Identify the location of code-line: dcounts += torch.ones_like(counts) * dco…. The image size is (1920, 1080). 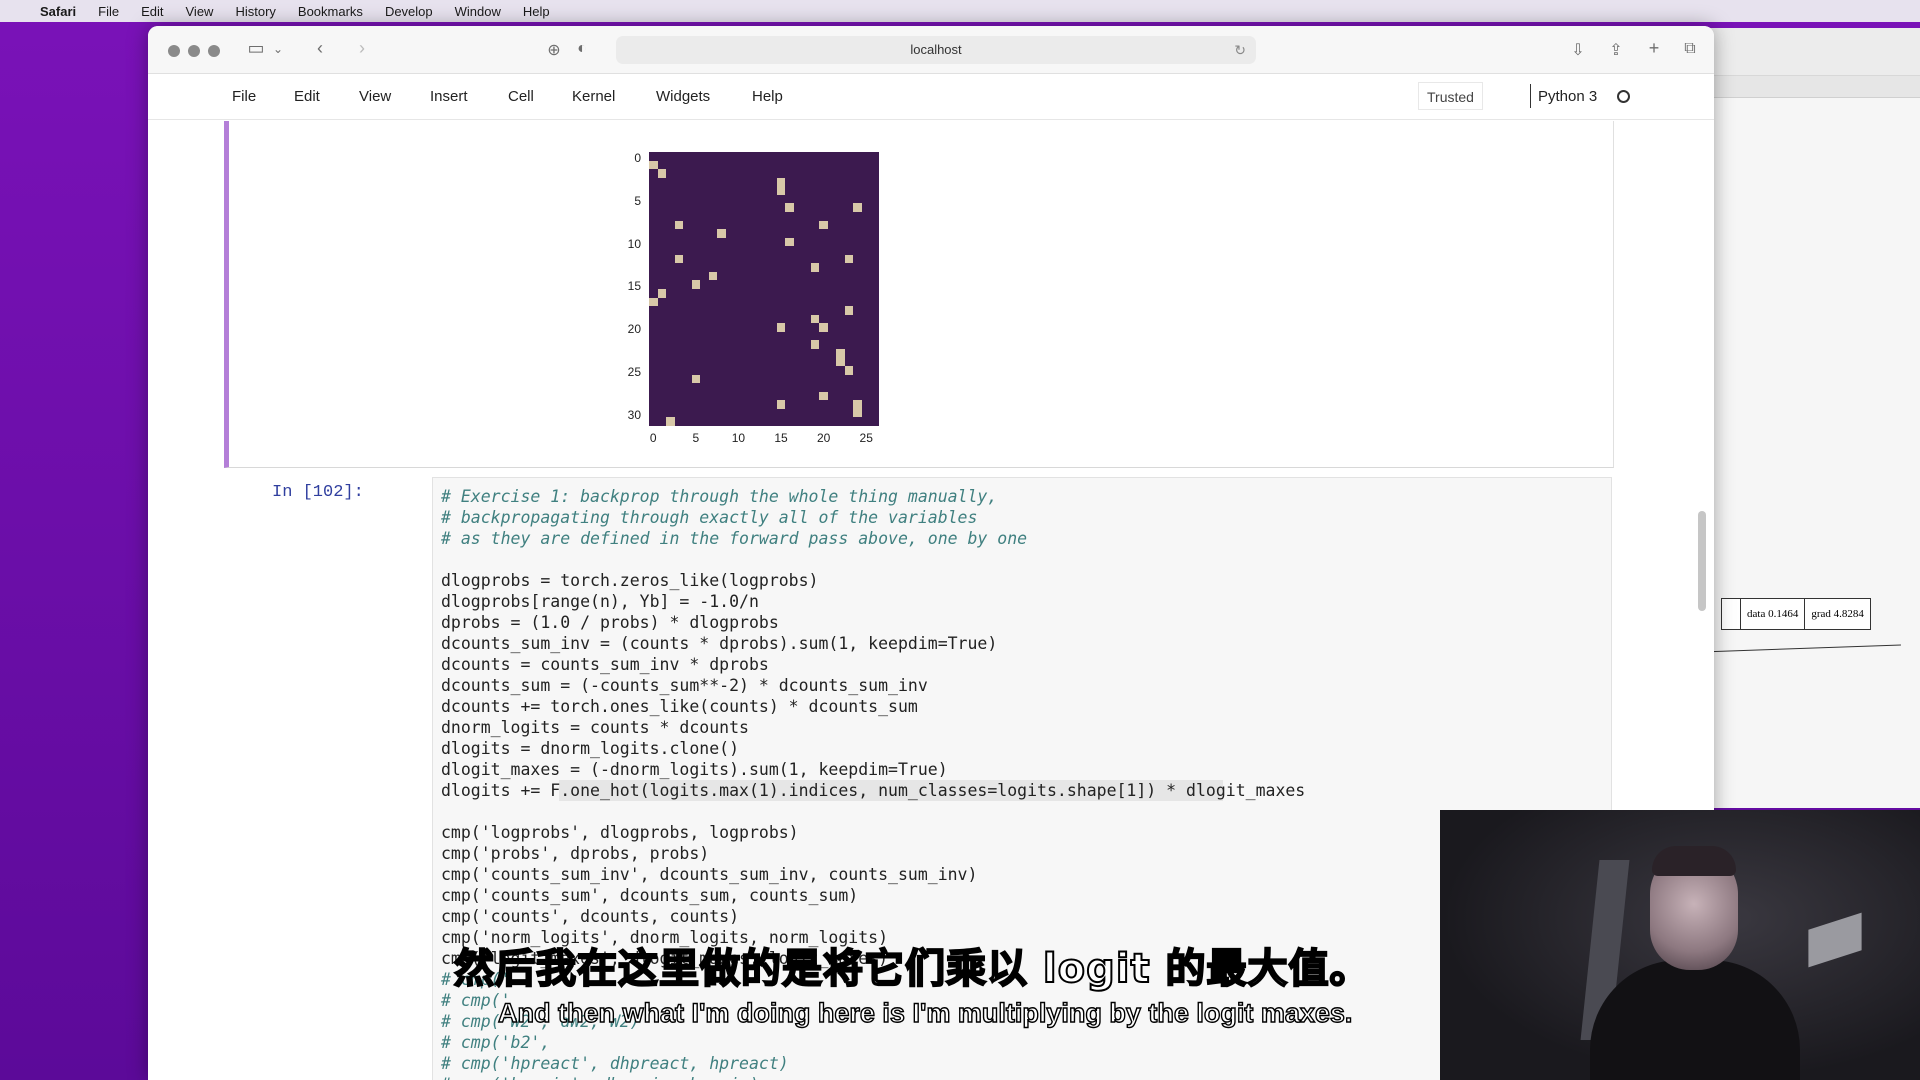
(873, 706).